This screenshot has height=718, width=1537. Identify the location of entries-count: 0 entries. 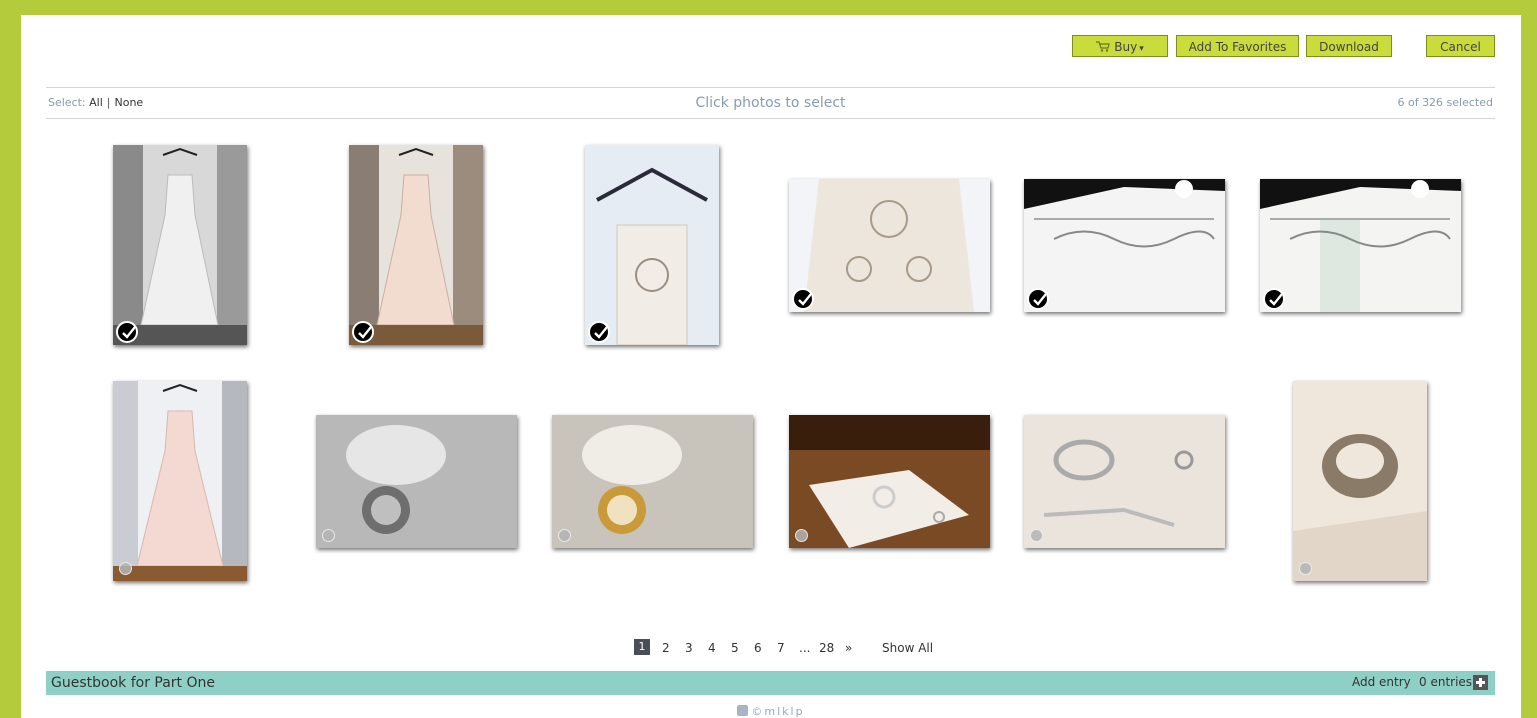
(1446, 682).